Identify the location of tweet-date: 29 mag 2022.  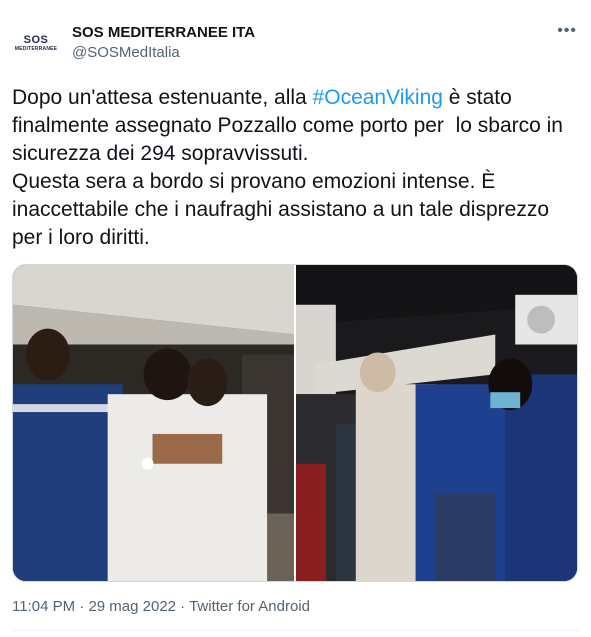
(132, 606).